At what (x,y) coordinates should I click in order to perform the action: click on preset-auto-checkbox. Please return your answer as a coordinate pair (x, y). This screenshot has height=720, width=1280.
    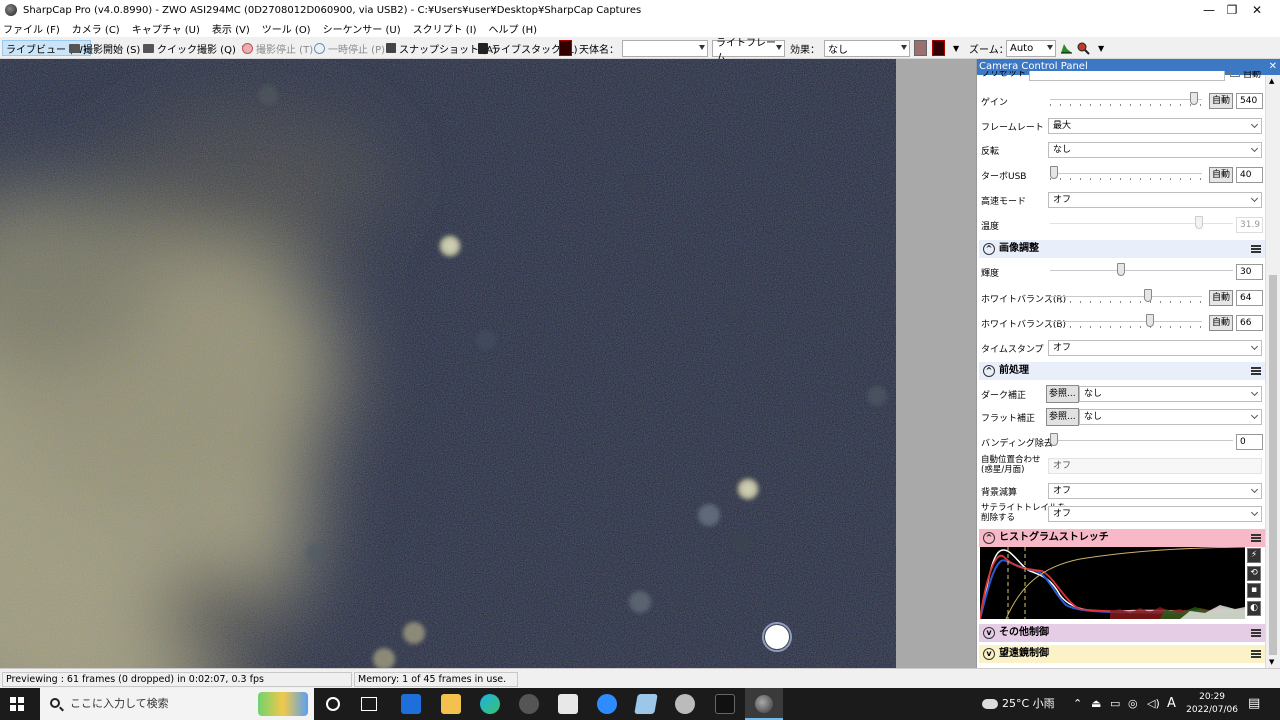
    Looking at the image, I should click on (1235, 74).